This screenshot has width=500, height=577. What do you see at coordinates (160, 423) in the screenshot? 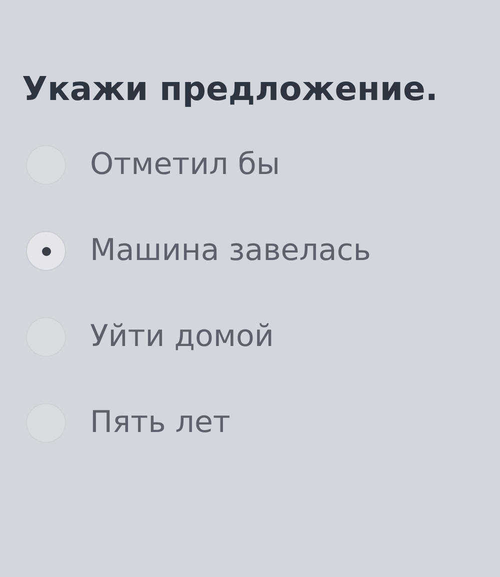
I see `option-label: Пять лет` at bounding box center [160, 423].